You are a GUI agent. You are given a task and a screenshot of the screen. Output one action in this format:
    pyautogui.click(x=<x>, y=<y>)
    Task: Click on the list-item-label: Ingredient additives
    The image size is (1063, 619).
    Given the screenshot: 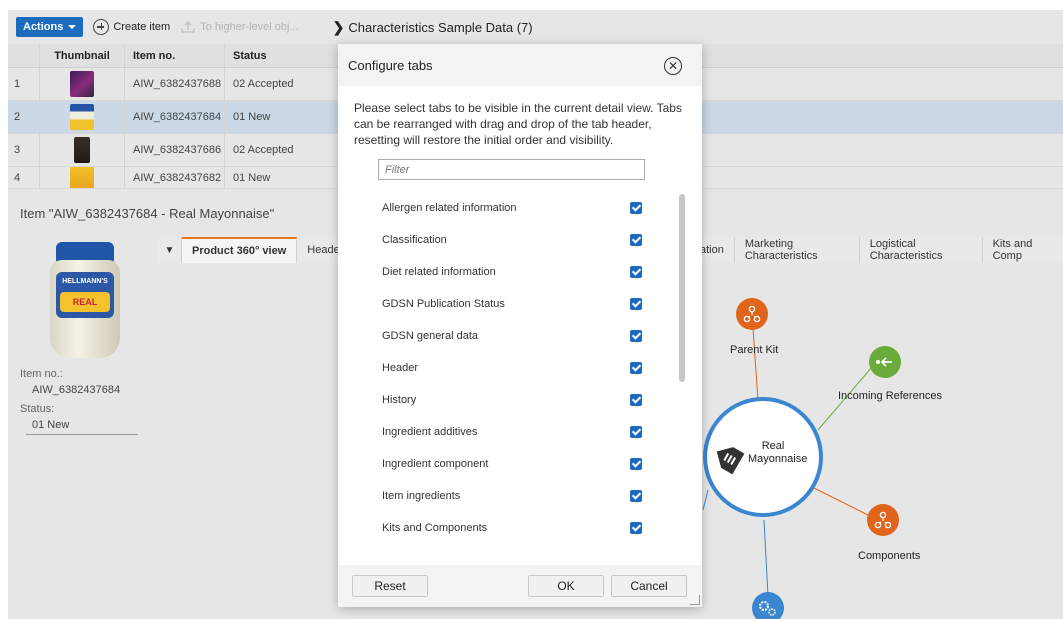 What is the action you would take?
    pyautogui.click(x=430, y=432)
    